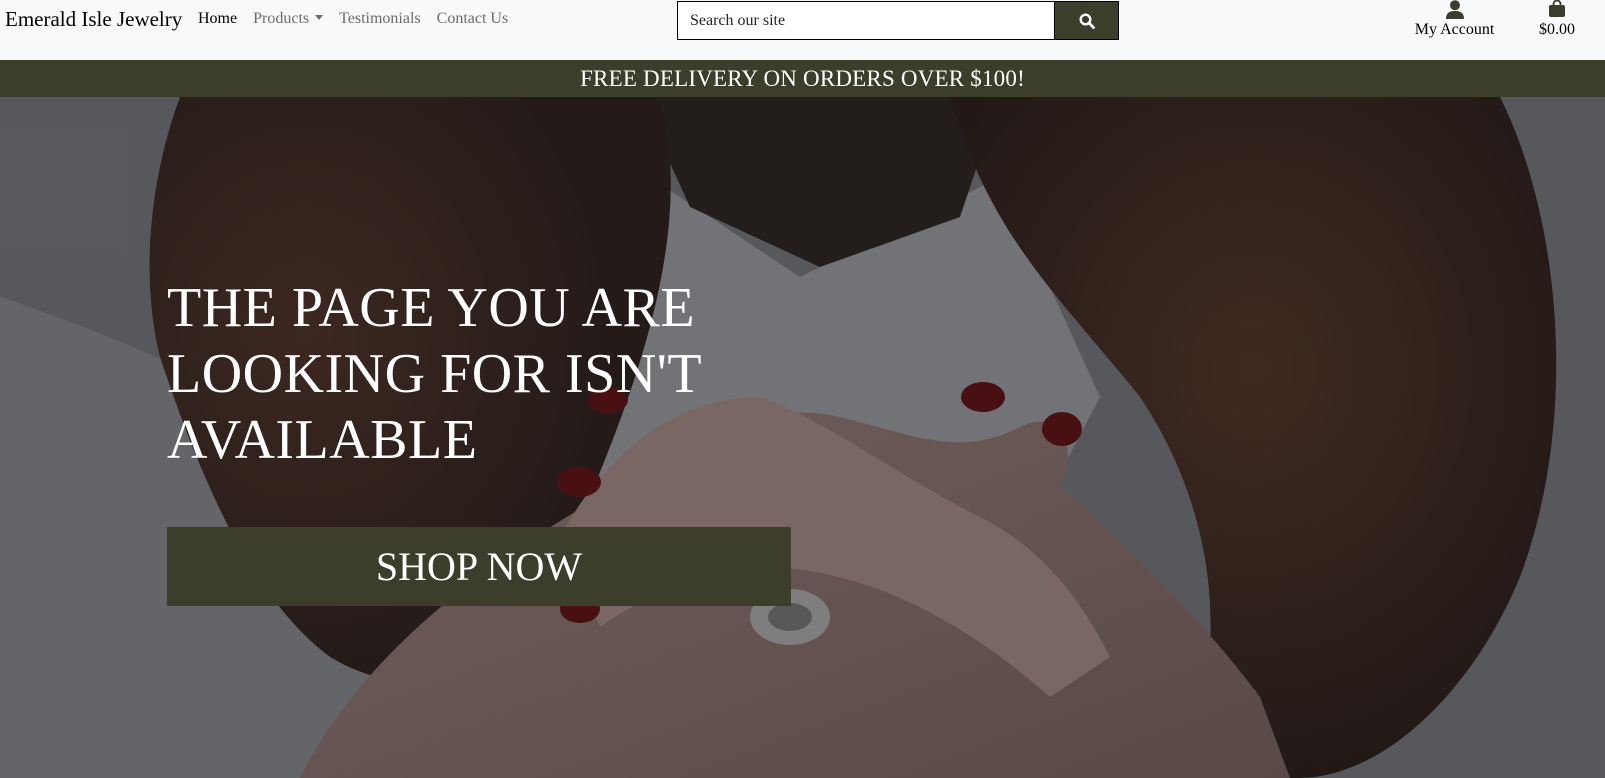  What do you see at coordinates (1454, 9) in the screenshot?
I see `user-icon` at bounding box center [1454, 9].